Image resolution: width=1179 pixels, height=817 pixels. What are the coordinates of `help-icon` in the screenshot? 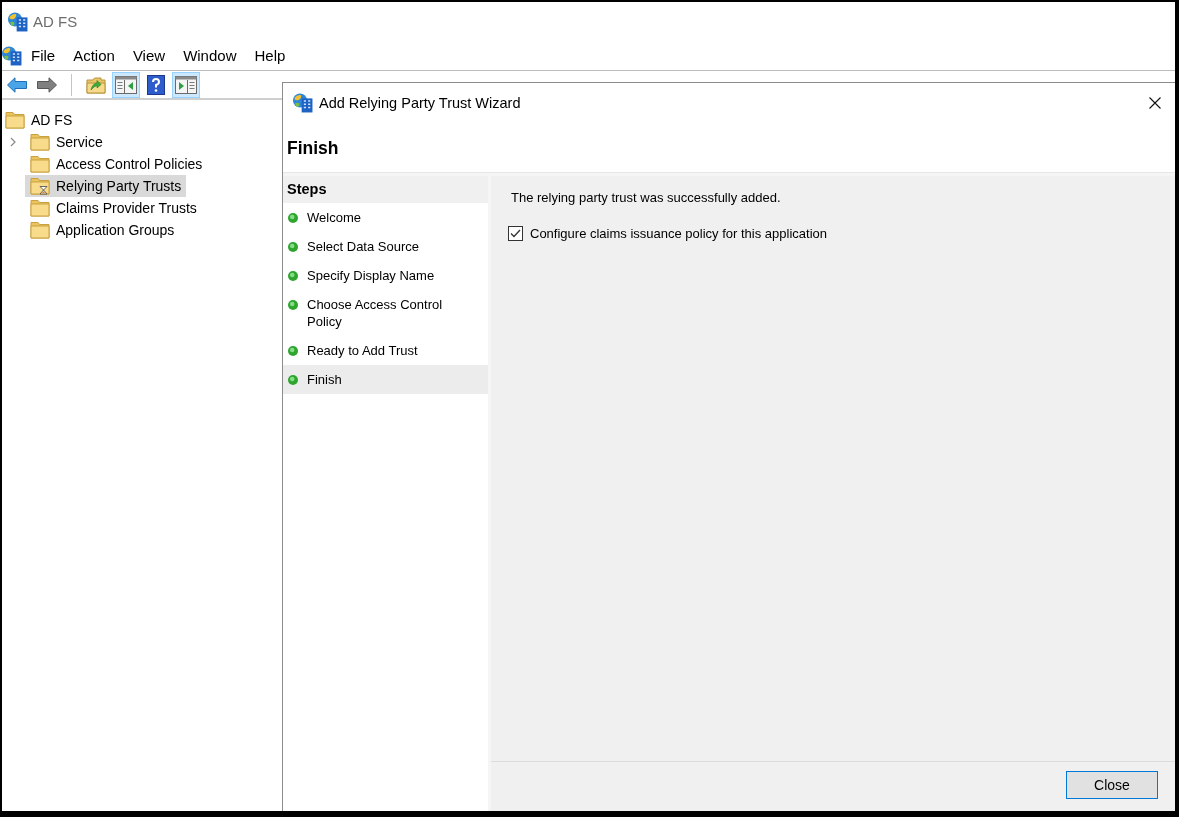 It's located at (156, 84).